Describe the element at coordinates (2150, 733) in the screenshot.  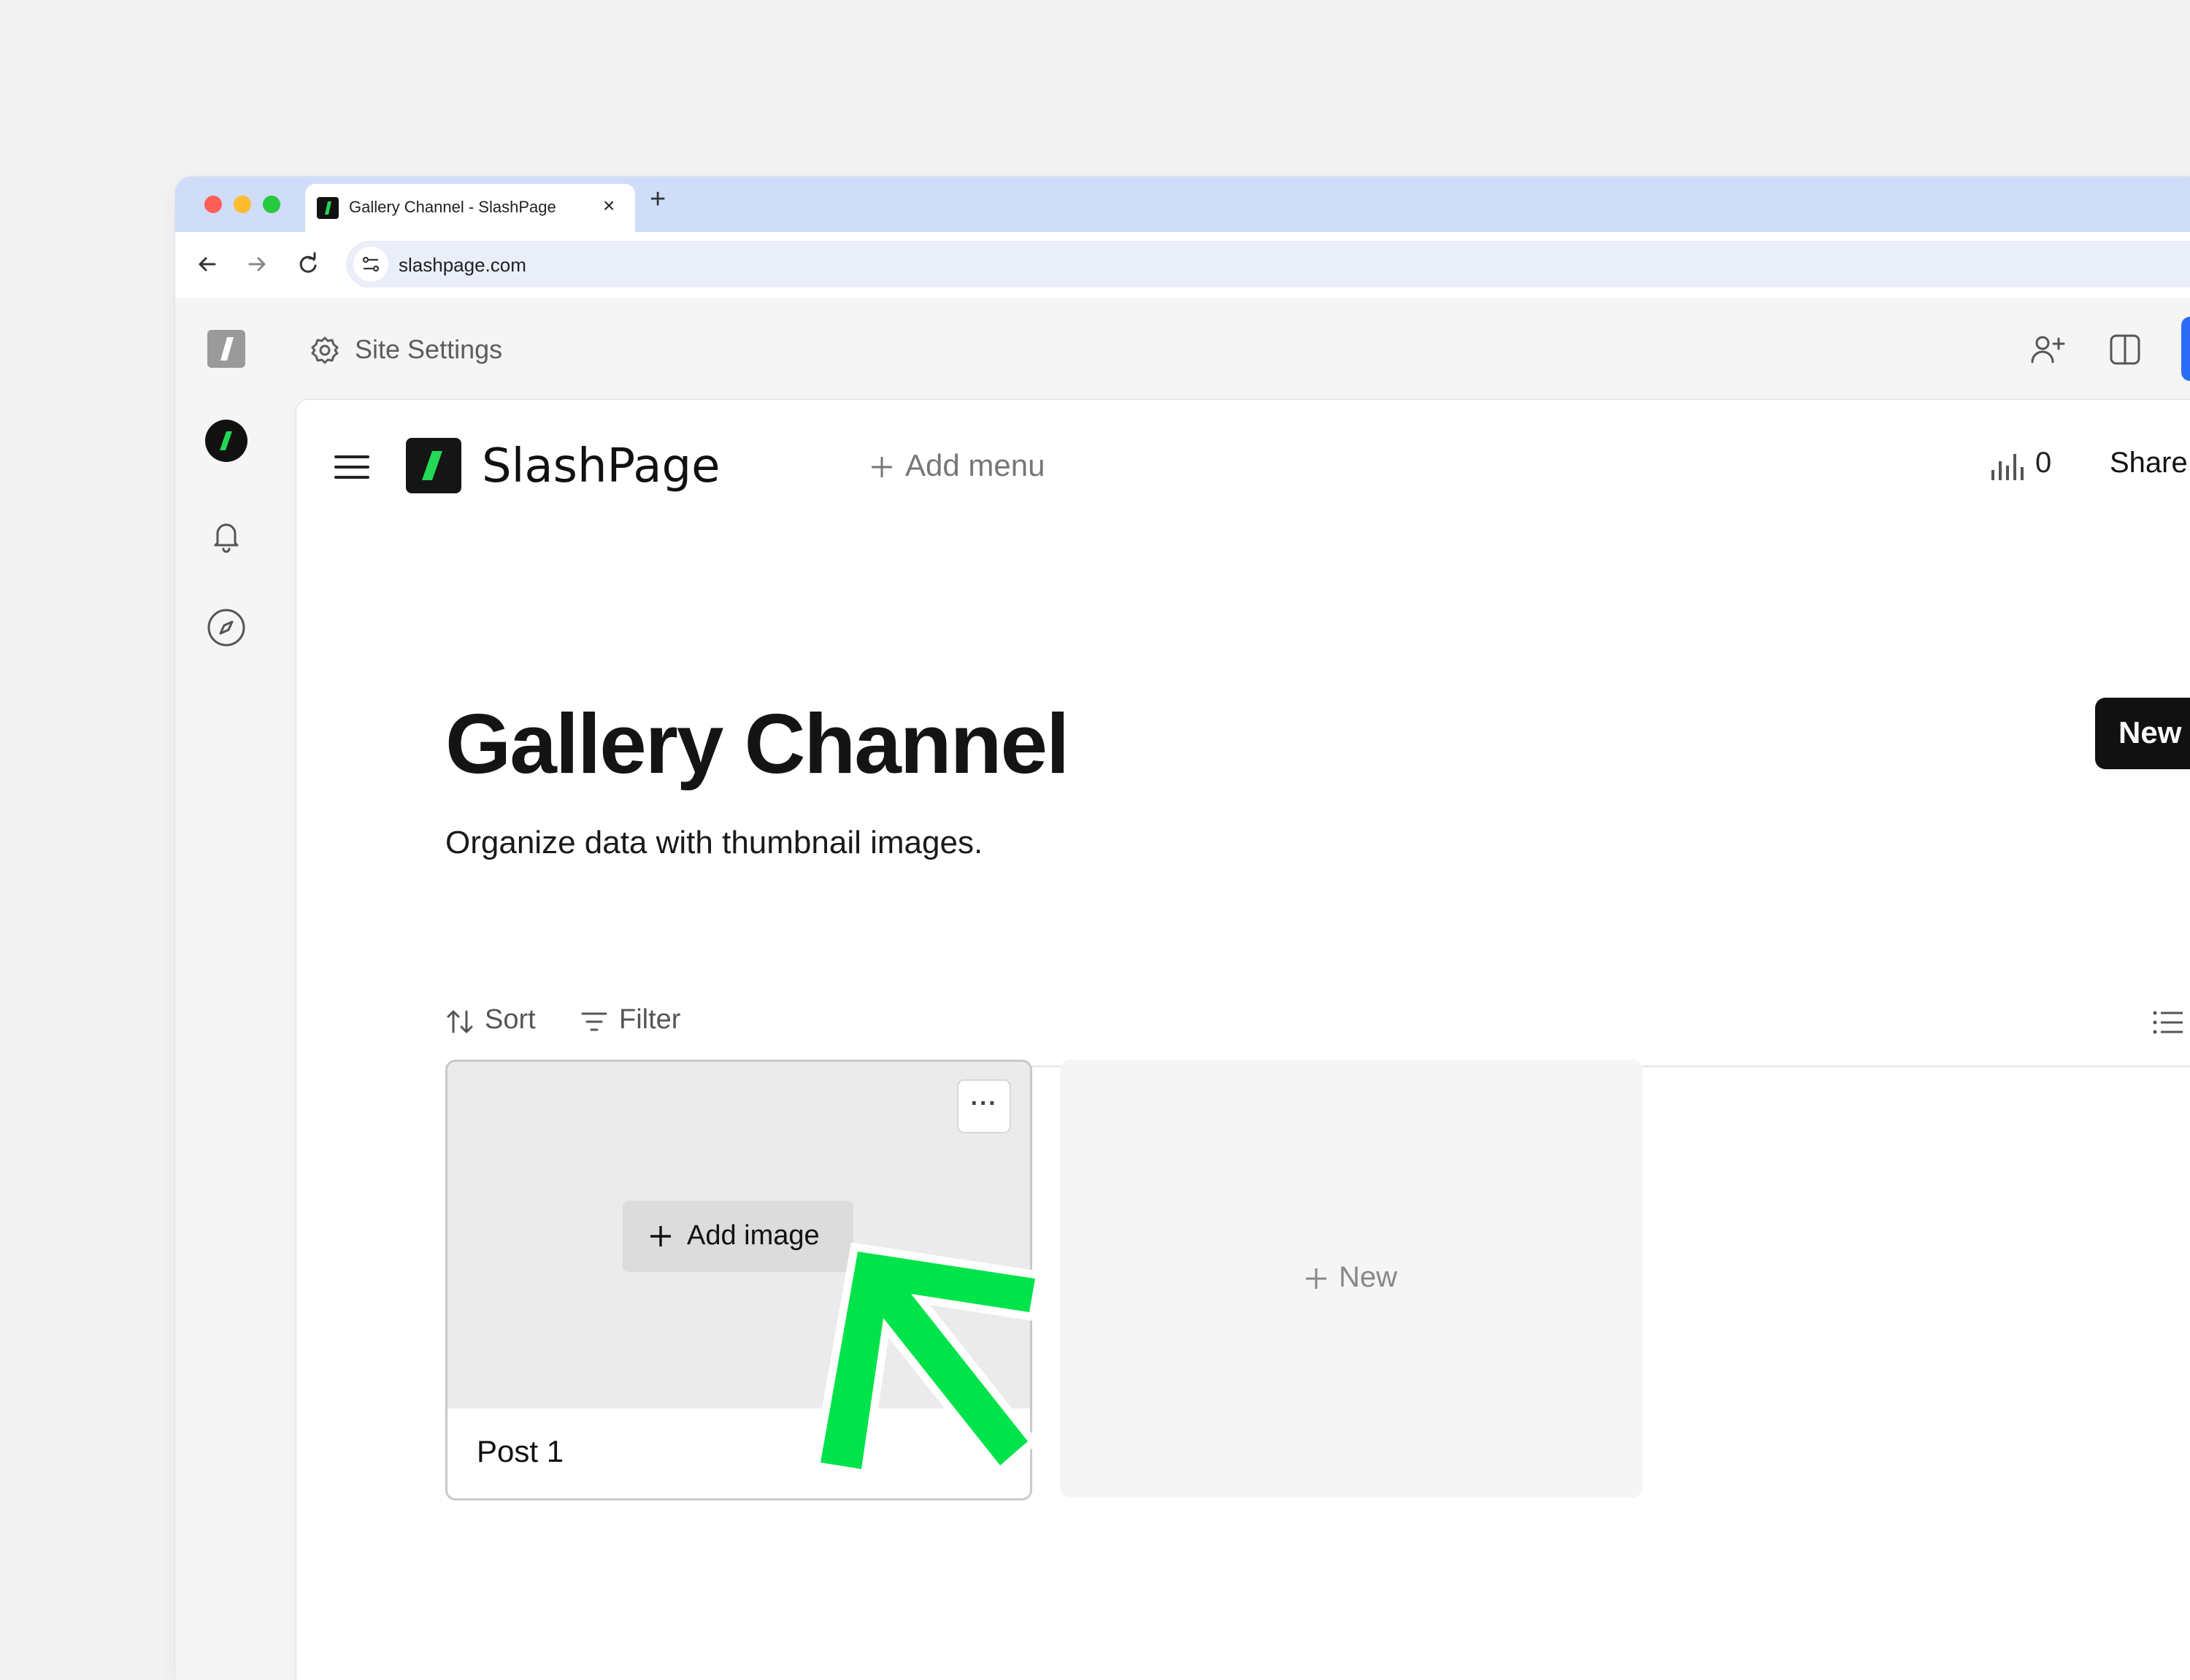
I see `new-post-label: New` at that location.